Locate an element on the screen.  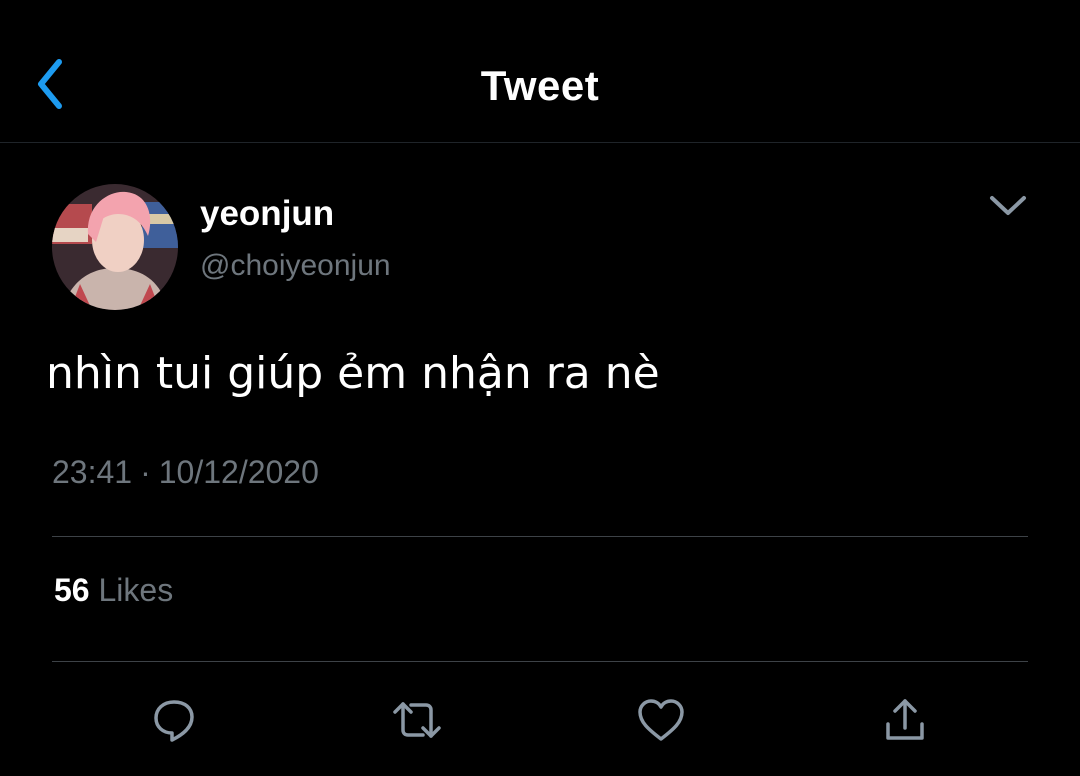
tweet-time: 23:41 is located at coordinates (92, 472).